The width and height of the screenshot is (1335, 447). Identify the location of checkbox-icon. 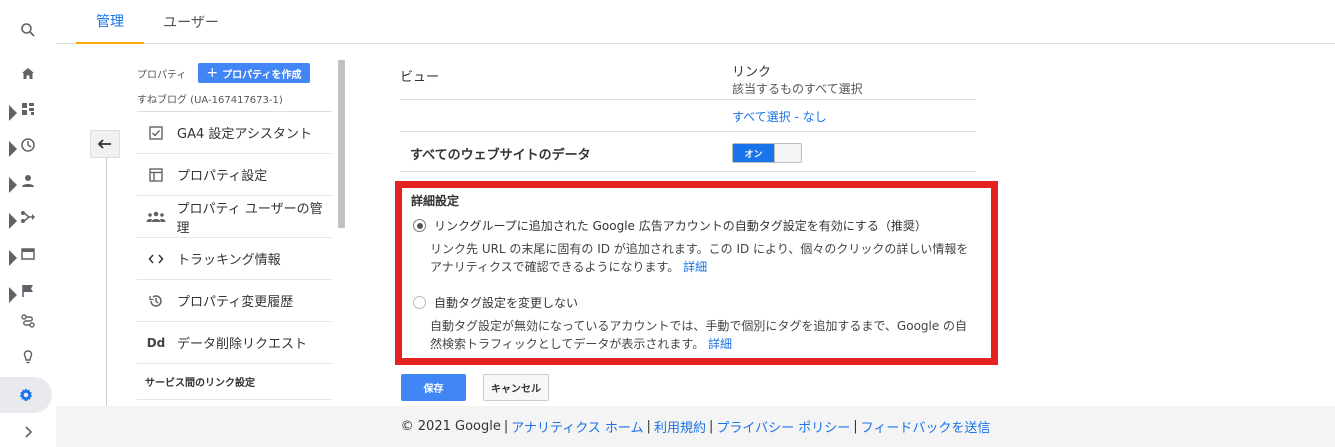
(156, 133).